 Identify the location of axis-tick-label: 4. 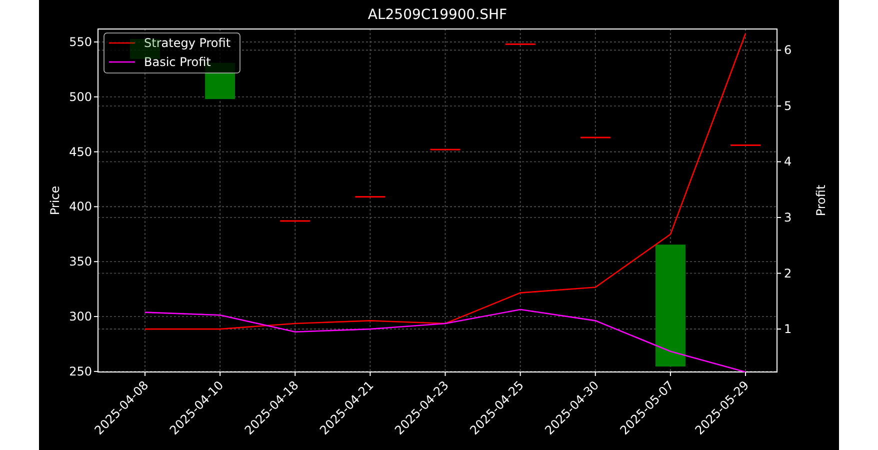
(788, 161).